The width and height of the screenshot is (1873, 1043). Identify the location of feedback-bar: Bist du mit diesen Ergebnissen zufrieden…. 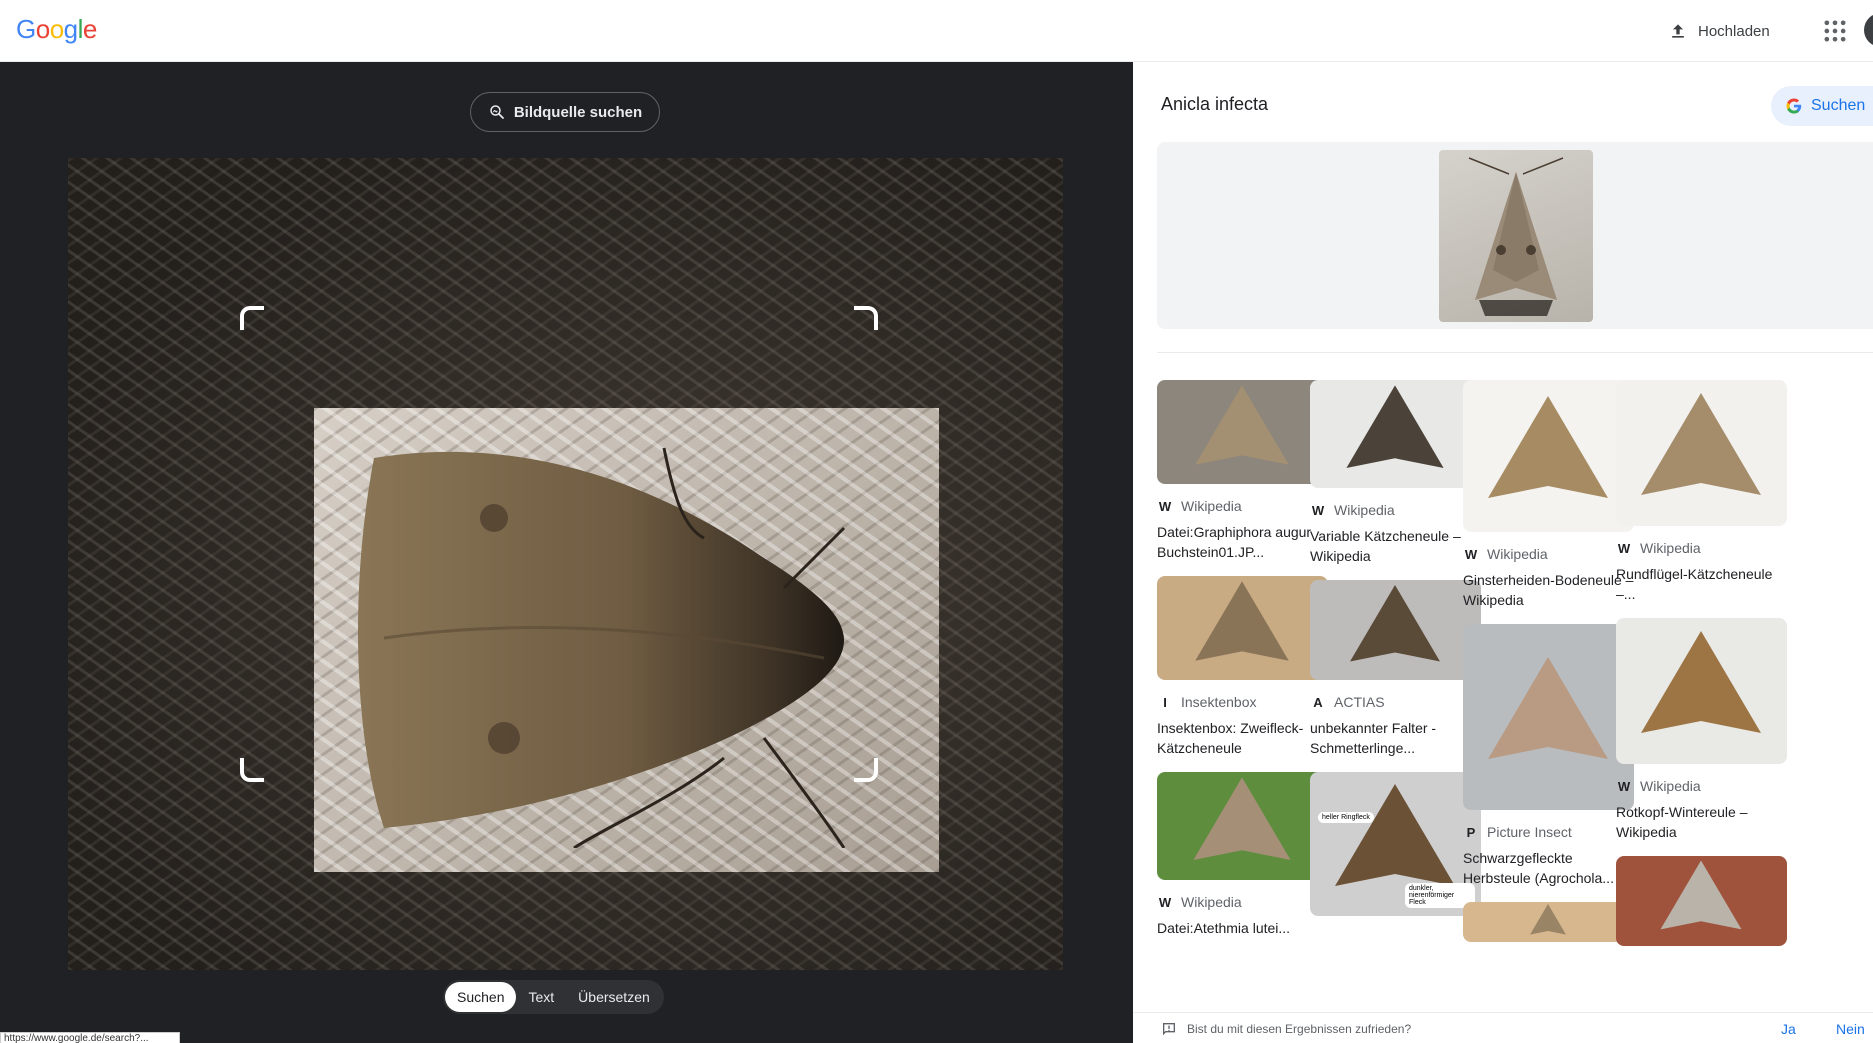
(1503, 1027).